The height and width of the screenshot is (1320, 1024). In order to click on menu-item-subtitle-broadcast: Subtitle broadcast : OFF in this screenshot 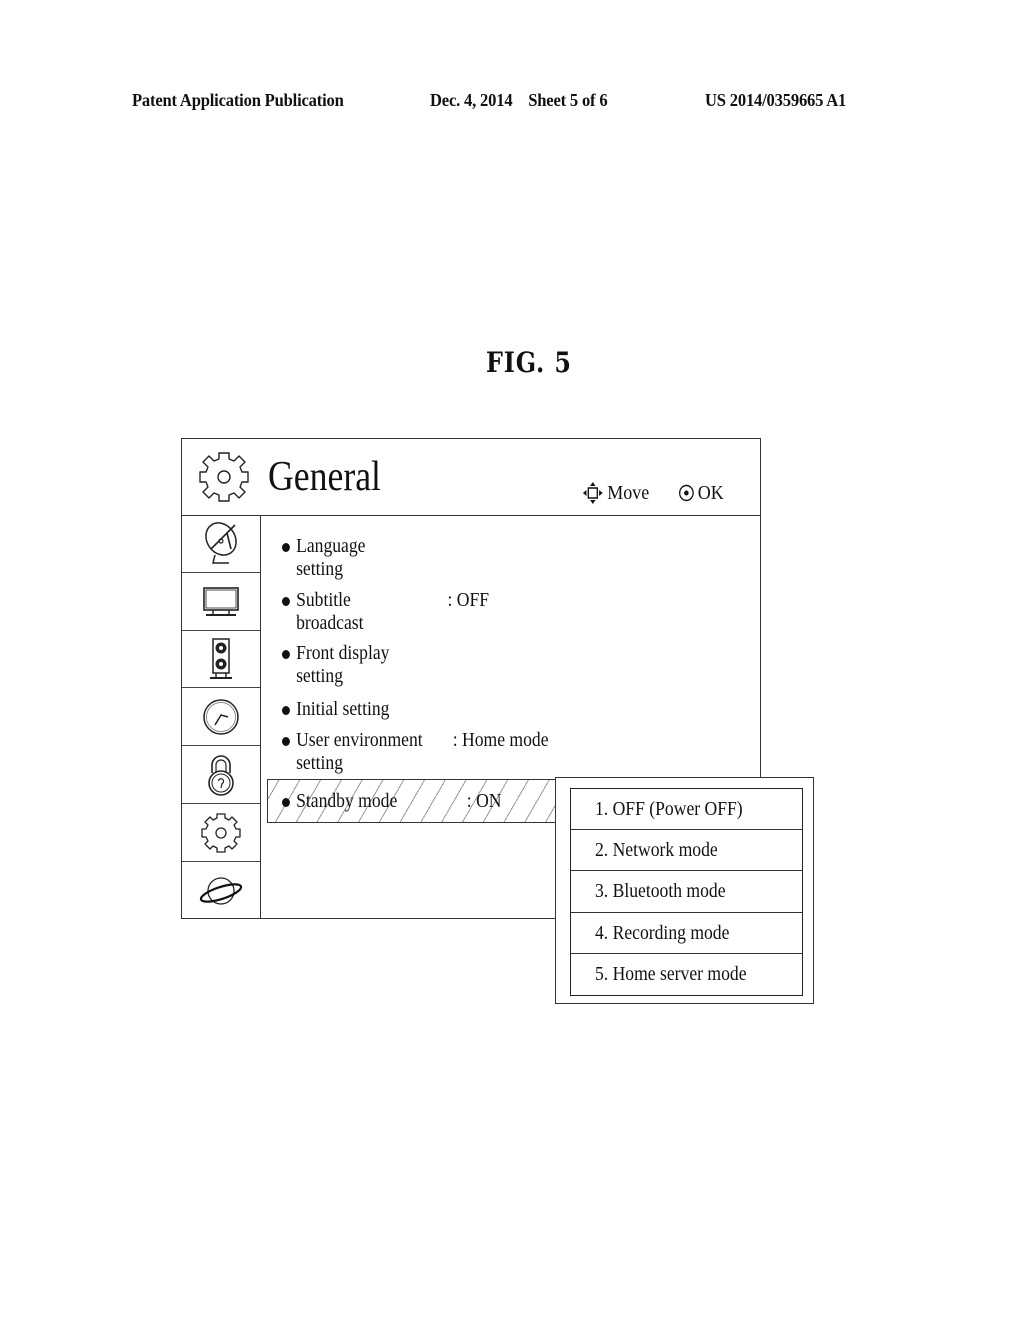, I will do `click(385, 612)`.